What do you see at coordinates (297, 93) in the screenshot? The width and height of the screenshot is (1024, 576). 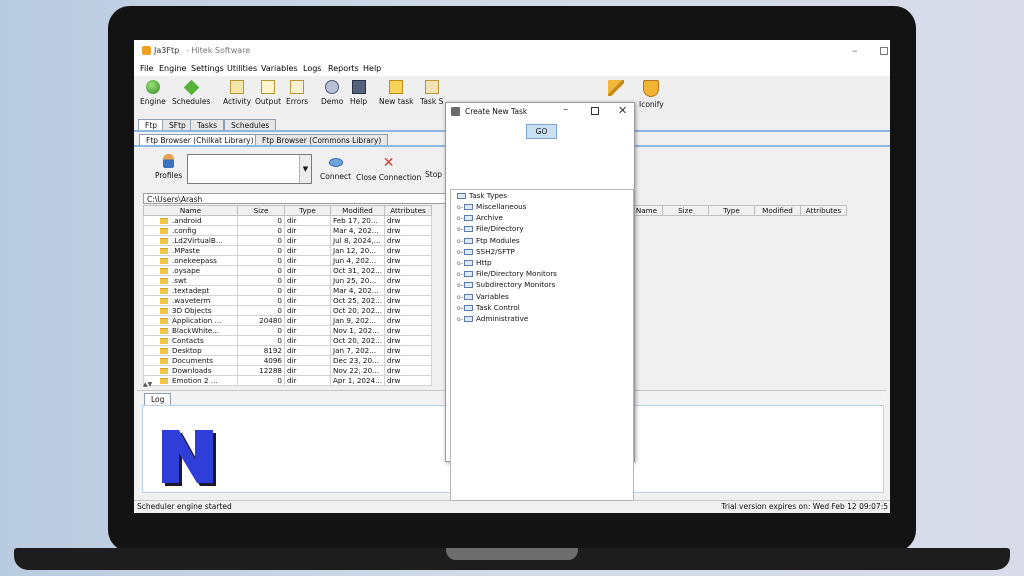 I see `toolbar-errors-button: Errors` at bounding box center [297, 93].